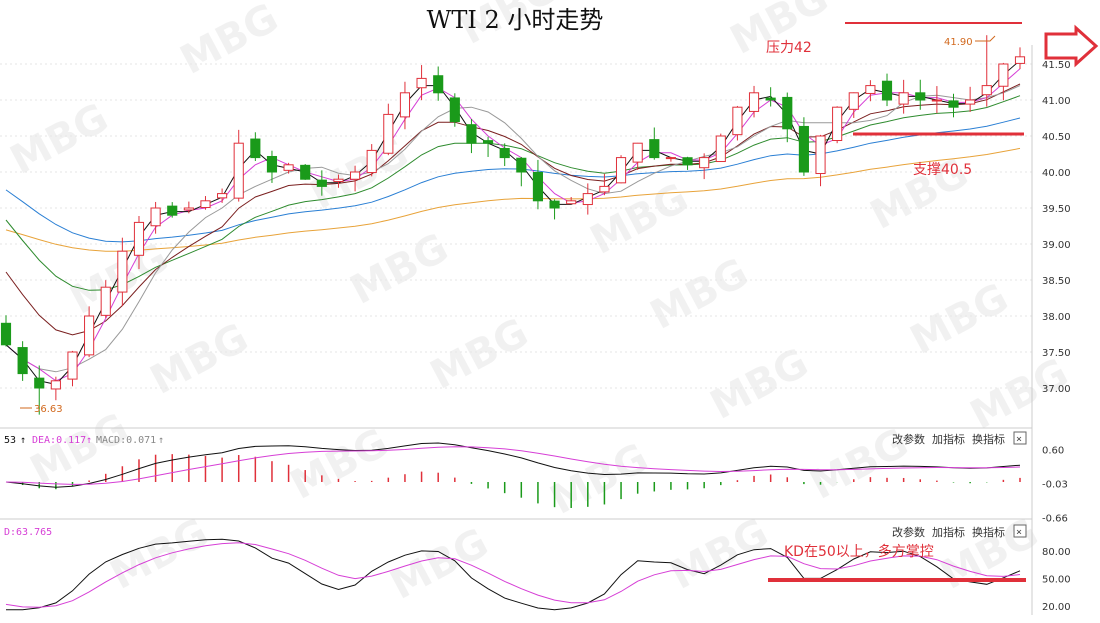 The width and height of the screenshot is (1100, 623). I want to click on macd-arrow-up-icon-2: ↑, so click(89, 440).